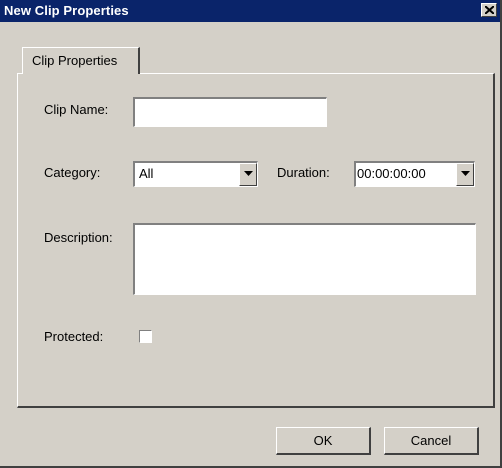  I want to click on duration-dropdown-button, so click(465, 174).